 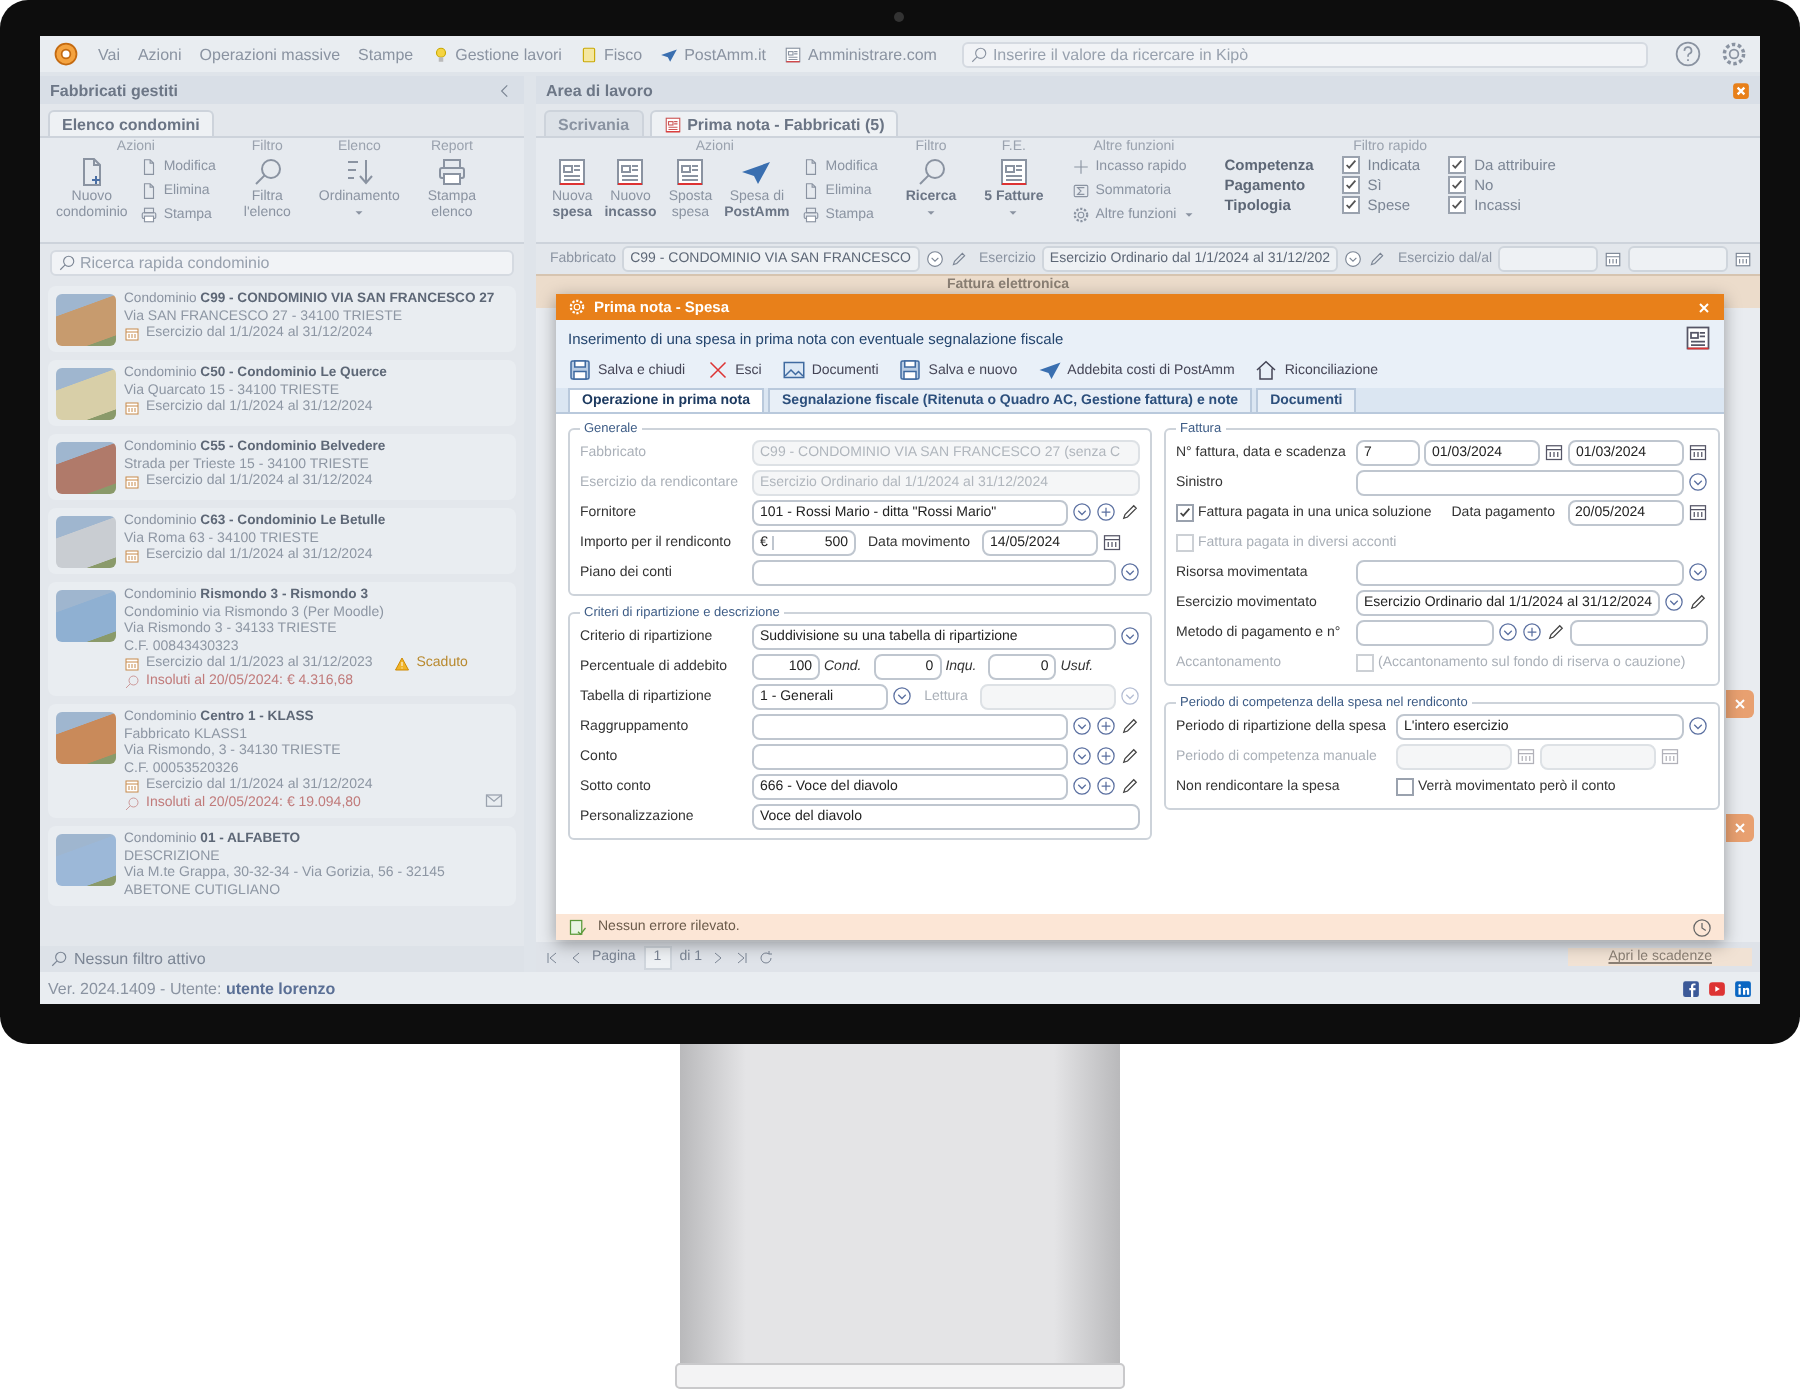 I want to click on save-icon, so click(x=910, y=370).